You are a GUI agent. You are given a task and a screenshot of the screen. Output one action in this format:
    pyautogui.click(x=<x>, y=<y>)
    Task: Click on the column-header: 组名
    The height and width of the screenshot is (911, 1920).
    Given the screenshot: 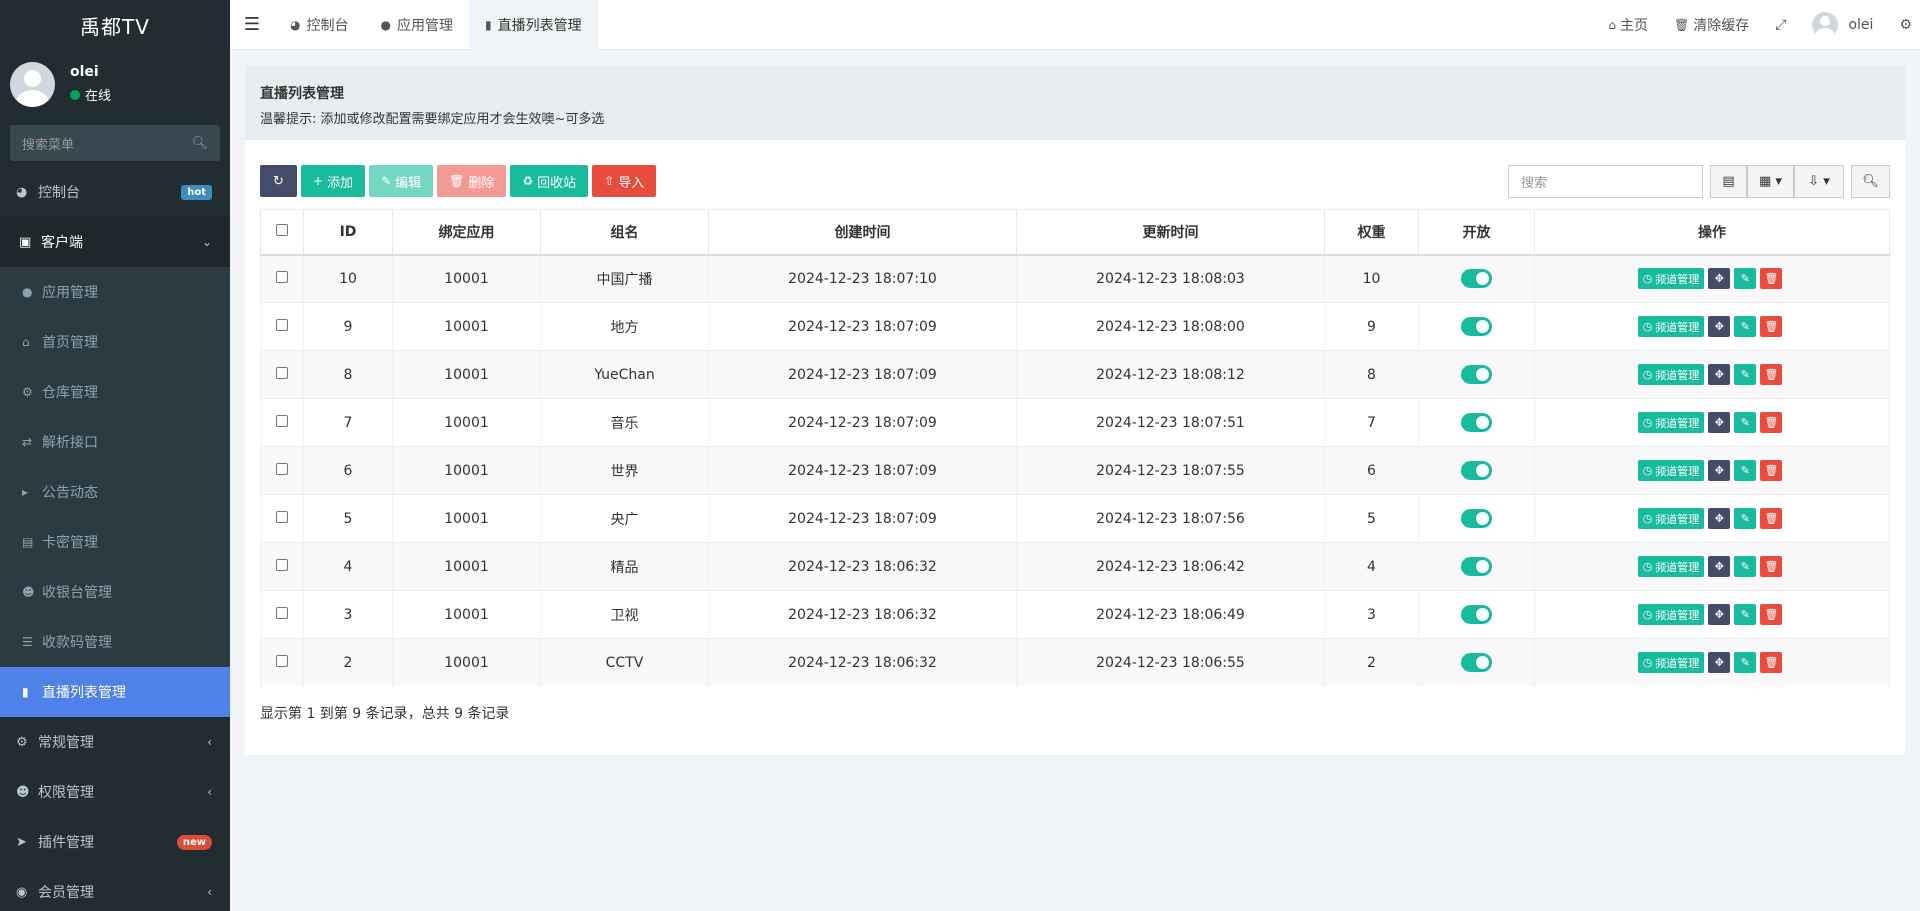 What is the action you would take?
    pyautogui.click(x=624, y=232)
    